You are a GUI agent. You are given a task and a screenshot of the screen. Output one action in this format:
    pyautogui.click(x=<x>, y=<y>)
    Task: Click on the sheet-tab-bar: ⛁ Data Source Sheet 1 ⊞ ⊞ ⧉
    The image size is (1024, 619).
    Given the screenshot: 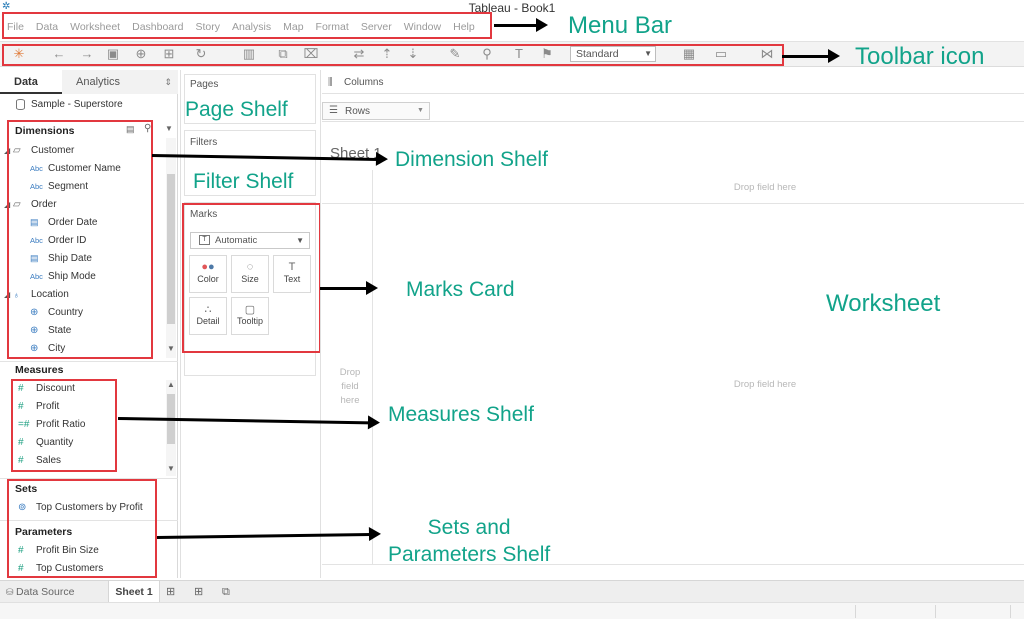 What is the action you would take?
    pyautogui.click(x=512, y=591)
    